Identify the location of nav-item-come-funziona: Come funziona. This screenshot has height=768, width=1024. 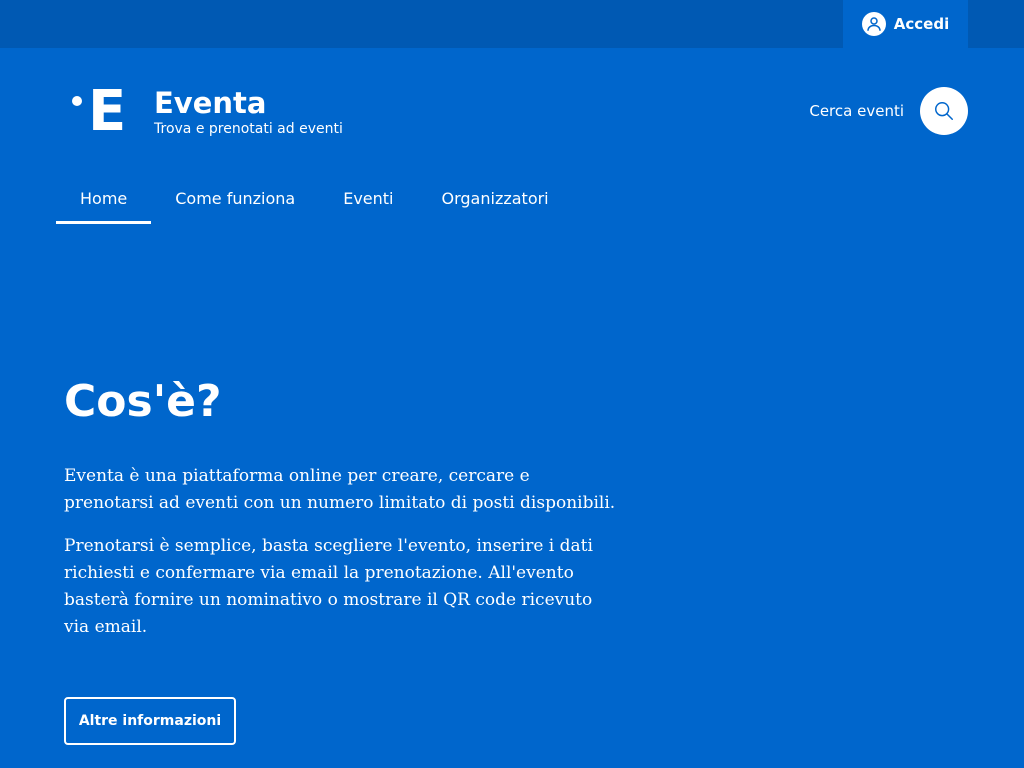
(235, 198).